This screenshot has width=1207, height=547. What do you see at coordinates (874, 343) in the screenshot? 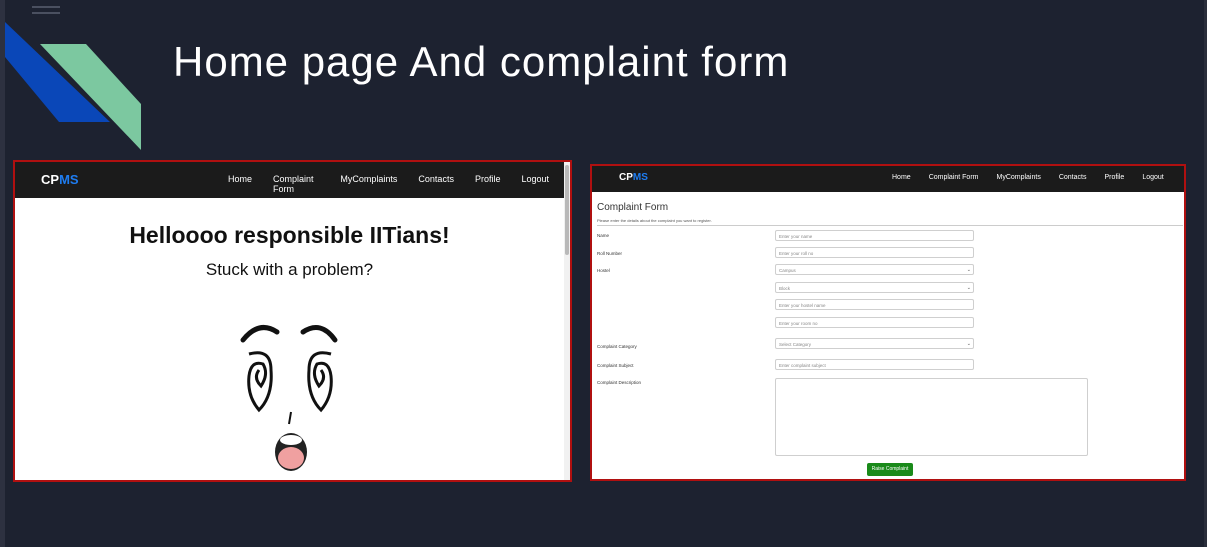
I see `category-select: Select Category ⌄` at bounding box center [874, 343].